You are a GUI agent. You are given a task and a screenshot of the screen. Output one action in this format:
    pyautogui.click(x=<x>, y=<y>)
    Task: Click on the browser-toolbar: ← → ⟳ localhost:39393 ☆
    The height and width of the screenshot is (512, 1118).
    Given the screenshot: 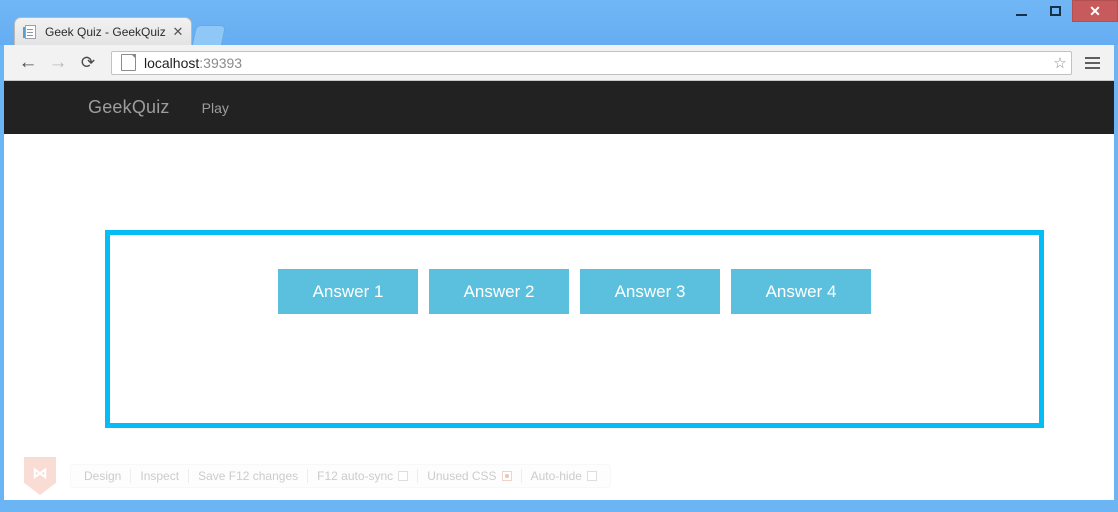 What is the action you would take?
    pyautogui.click(x=559, y=63)
    